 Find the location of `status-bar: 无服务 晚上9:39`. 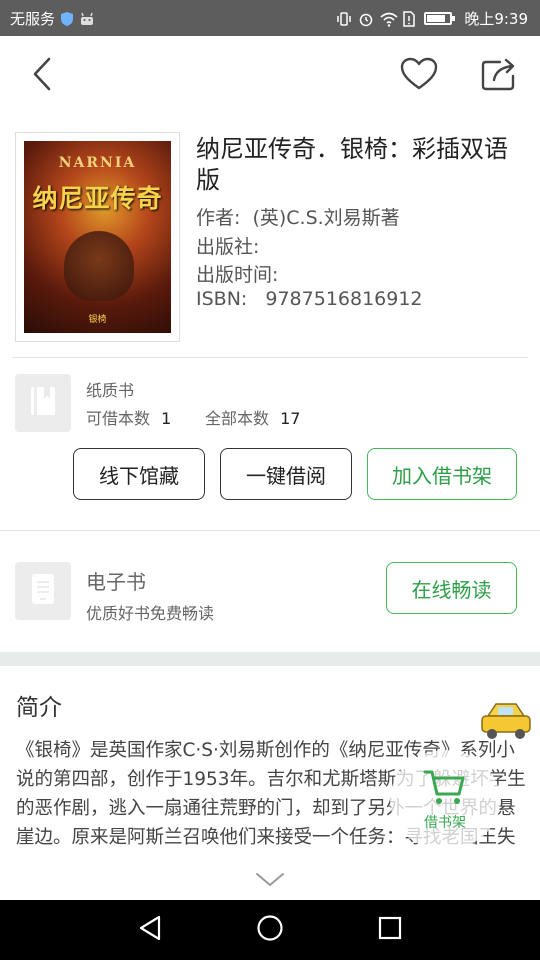

status-bar: 无服务 晚上9:39 is located at coordinates (270, 18).